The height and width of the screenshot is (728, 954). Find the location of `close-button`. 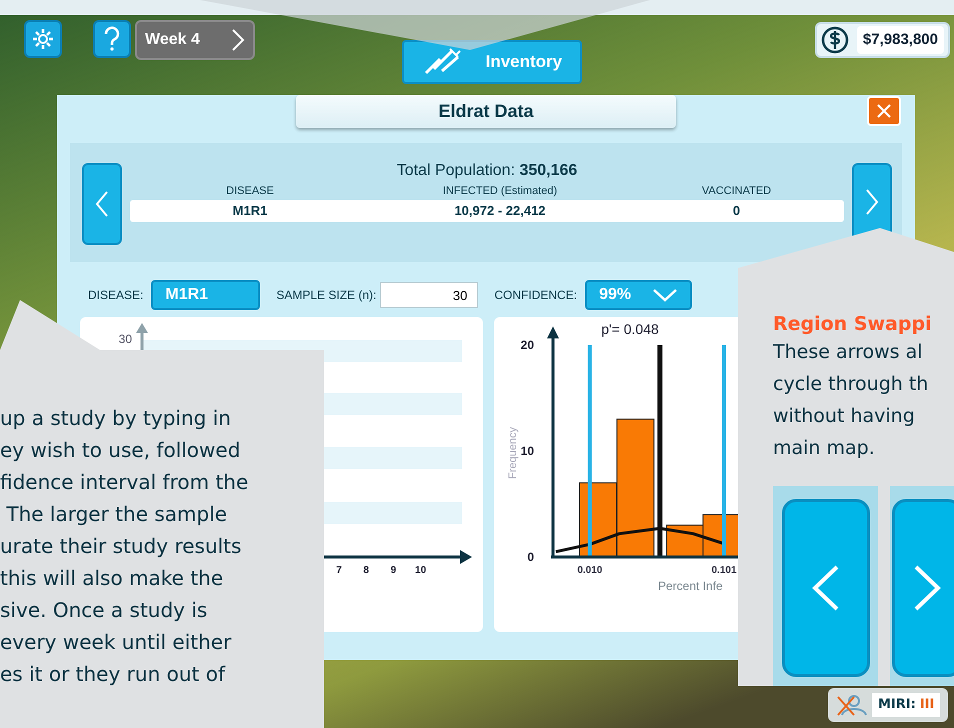

close-button is located at coordinates (884, 111).